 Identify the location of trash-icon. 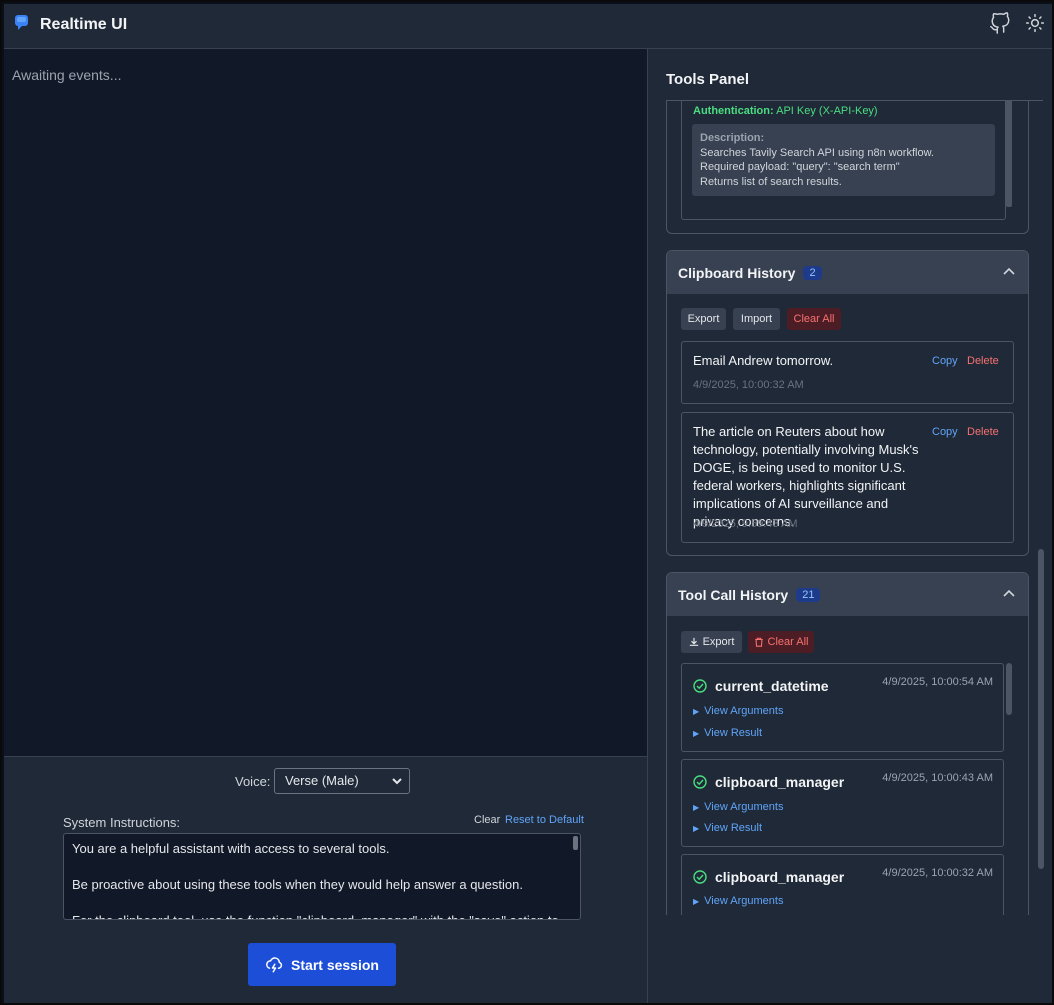
(758, 642).